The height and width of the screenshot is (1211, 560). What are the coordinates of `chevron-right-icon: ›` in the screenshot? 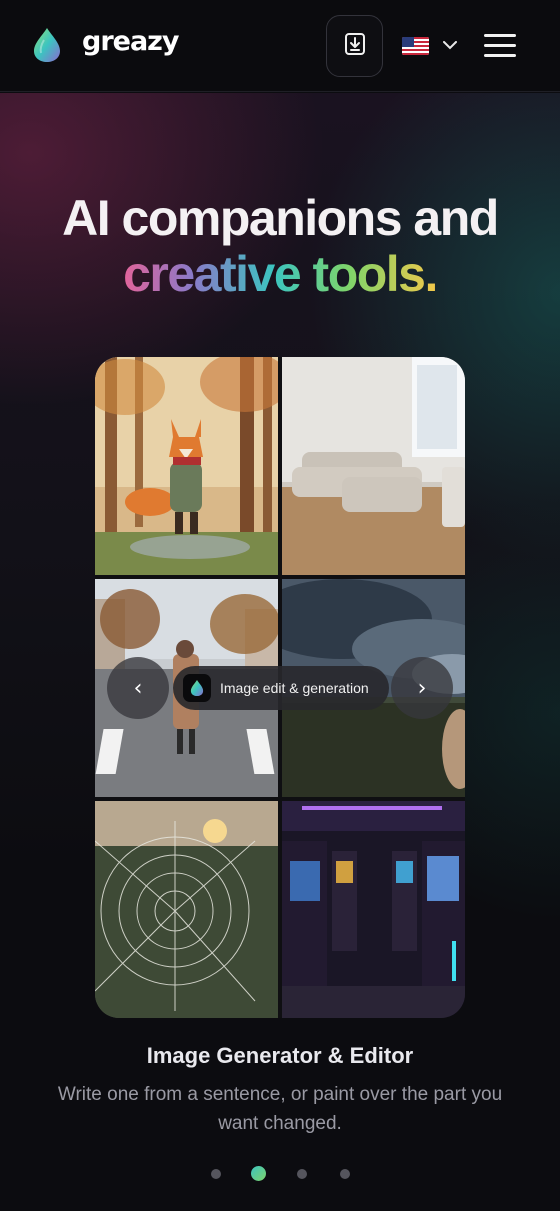 It's located at (422, 688).